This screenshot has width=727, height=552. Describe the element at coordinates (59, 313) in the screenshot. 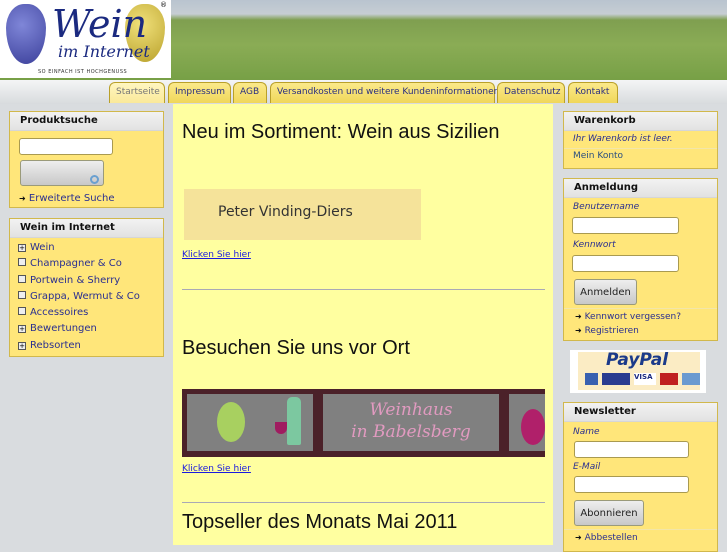

I see `category-label: Accessoires` at that location.